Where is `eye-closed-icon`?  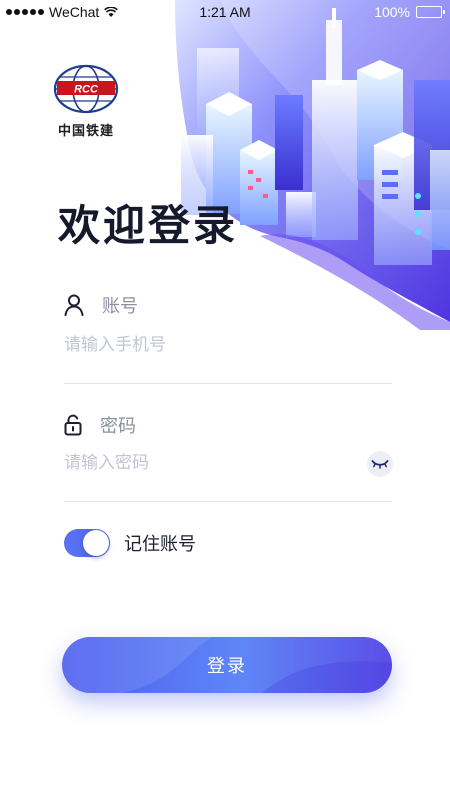 eye-closed-icon is located at coordinates (380, 464).